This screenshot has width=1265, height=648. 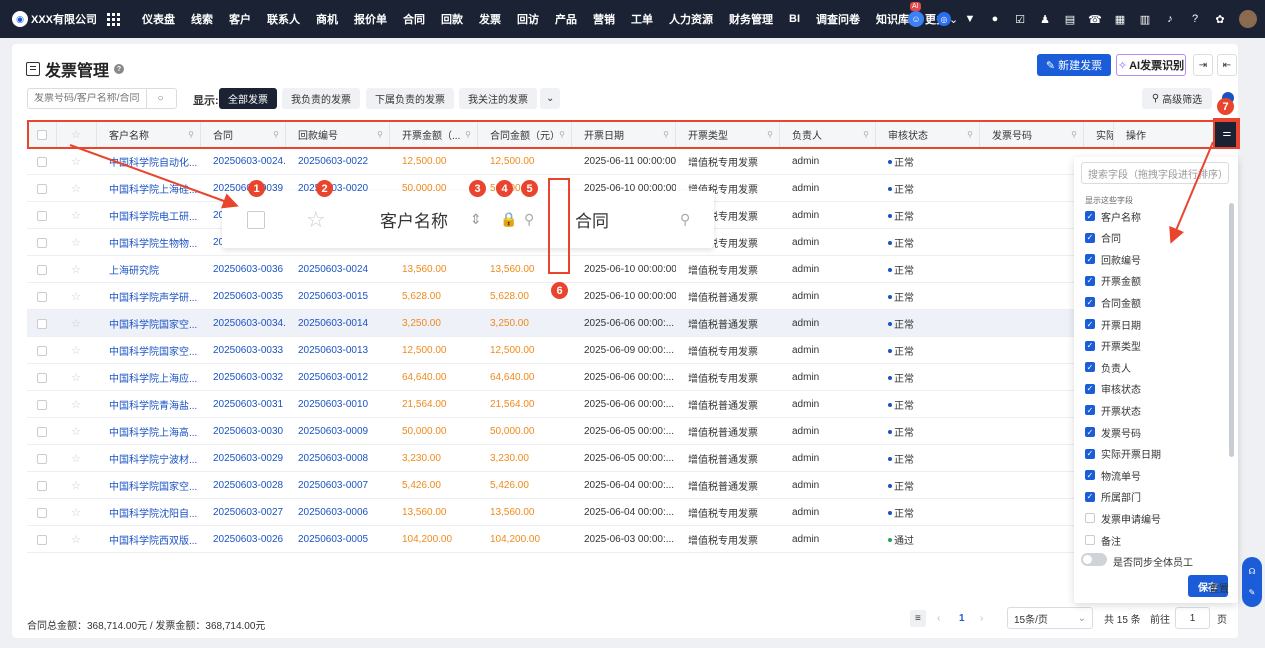 What do you see at coordinates (504, 188) in the screenshot?
I see `annotation-badge-4: 4` at bounding box center [504, 188].